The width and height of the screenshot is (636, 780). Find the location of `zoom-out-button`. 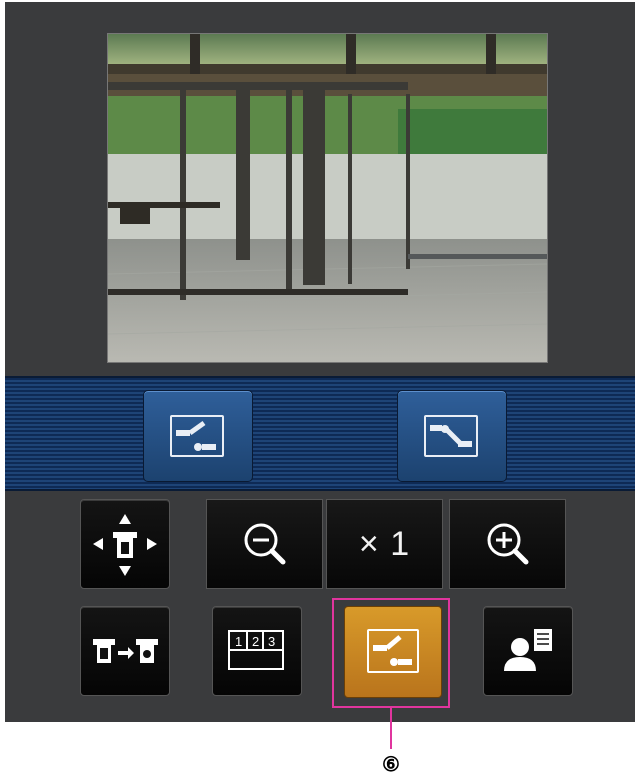

zoom-out-button is located at coordinates (264, 544).